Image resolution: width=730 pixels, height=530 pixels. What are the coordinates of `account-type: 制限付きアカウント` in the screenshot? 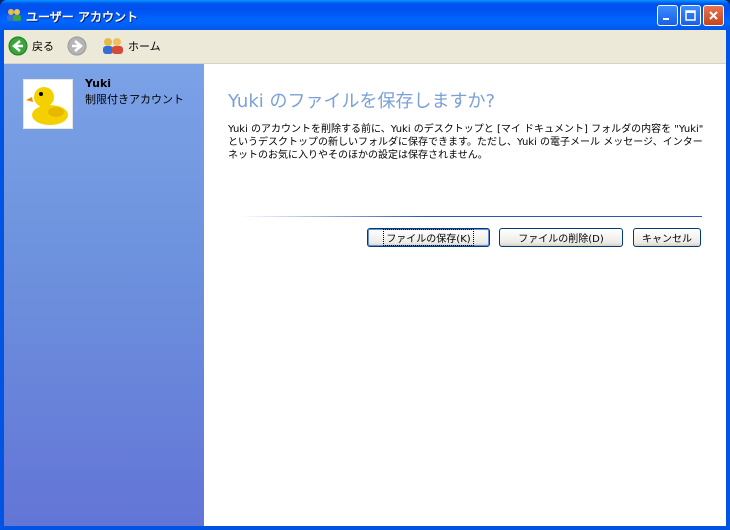 It's located at (134, 99).